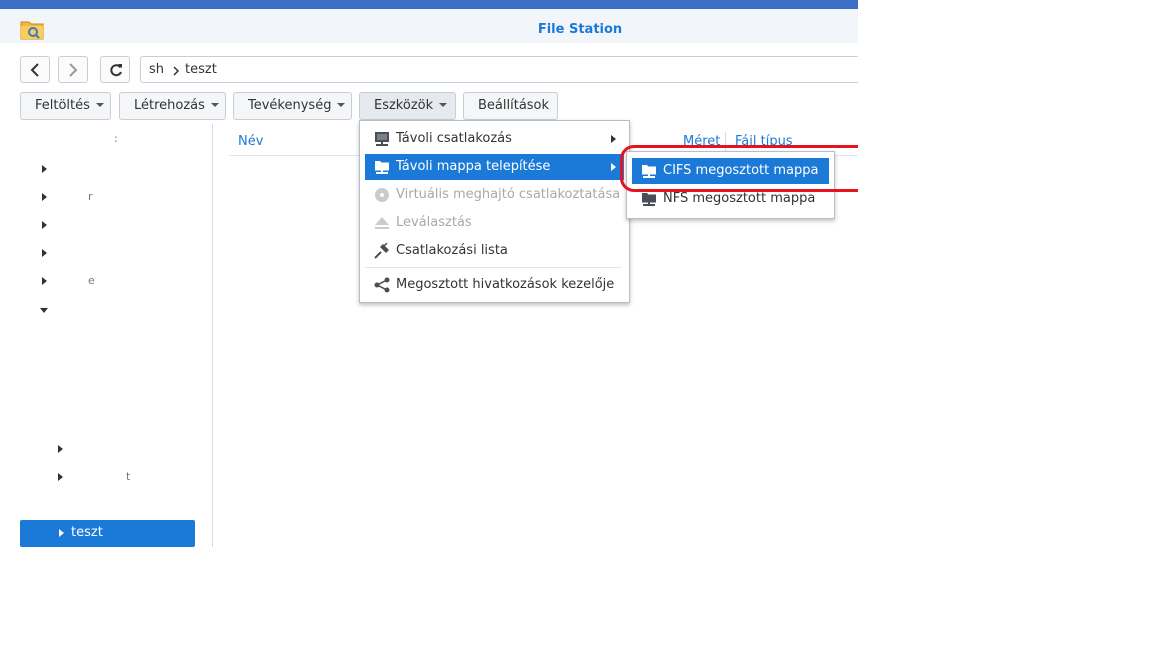  I want to click on refresh-button, so click(115, 69).